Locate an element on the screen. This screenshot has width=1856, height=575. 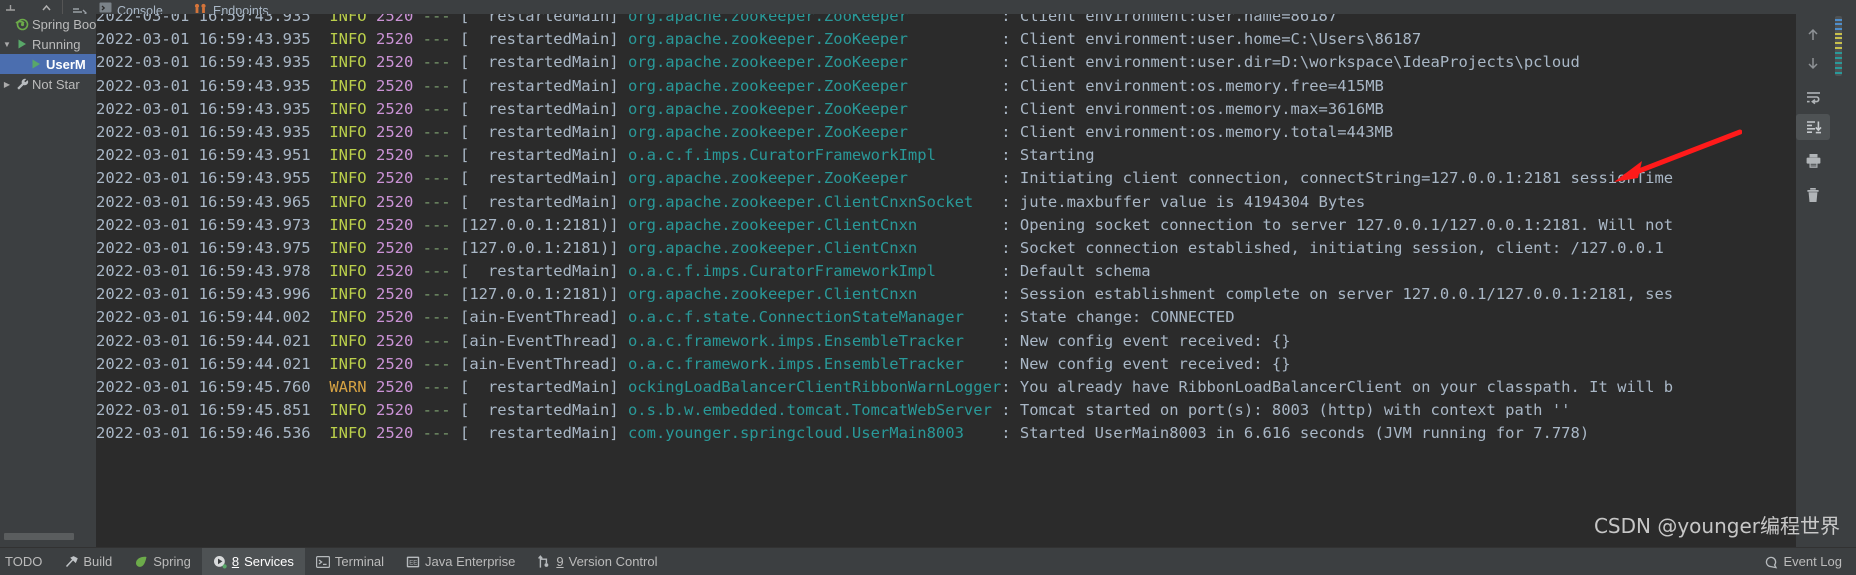
event-log-icon is located at coordinates (1771, 562).